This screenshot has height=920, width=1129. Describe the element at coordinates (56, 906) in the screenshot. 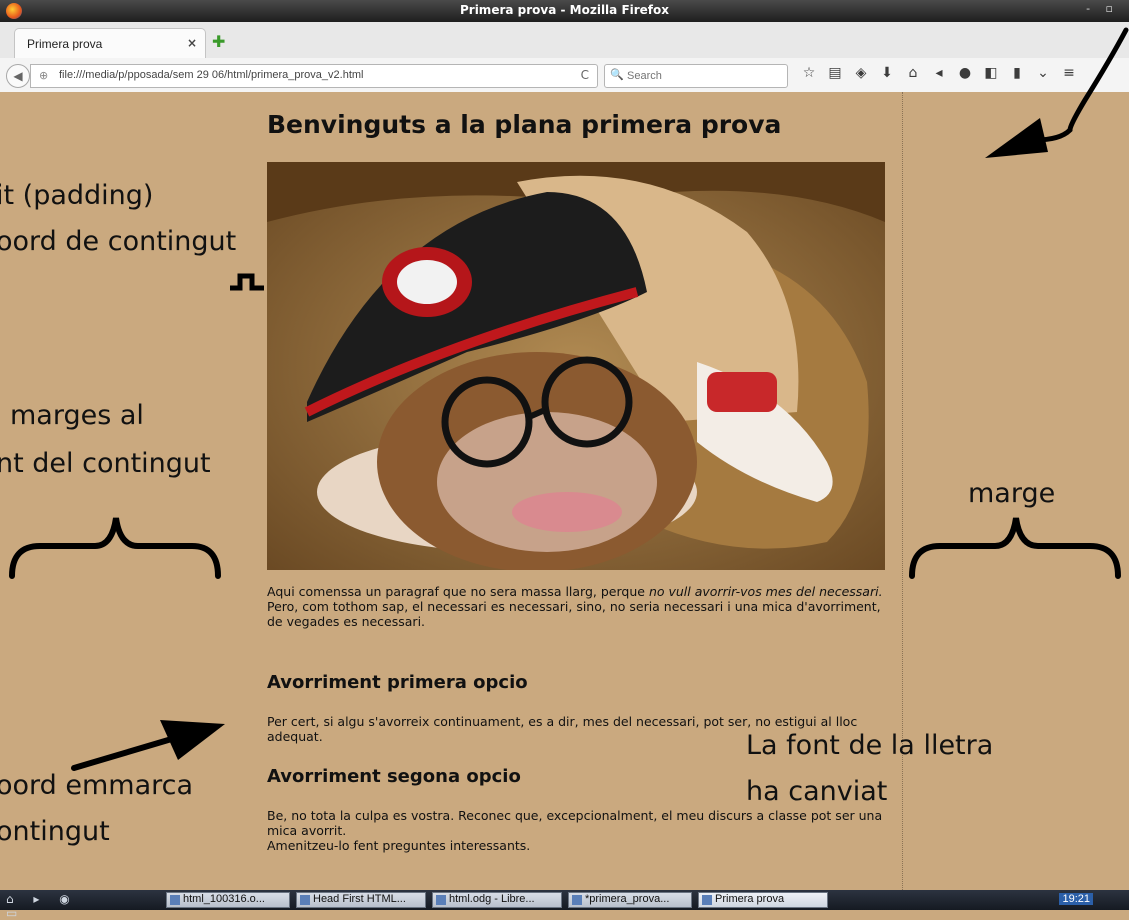

I see `taskbar-start-icons: ⌂ ▸ ◉ ▭` at that location.